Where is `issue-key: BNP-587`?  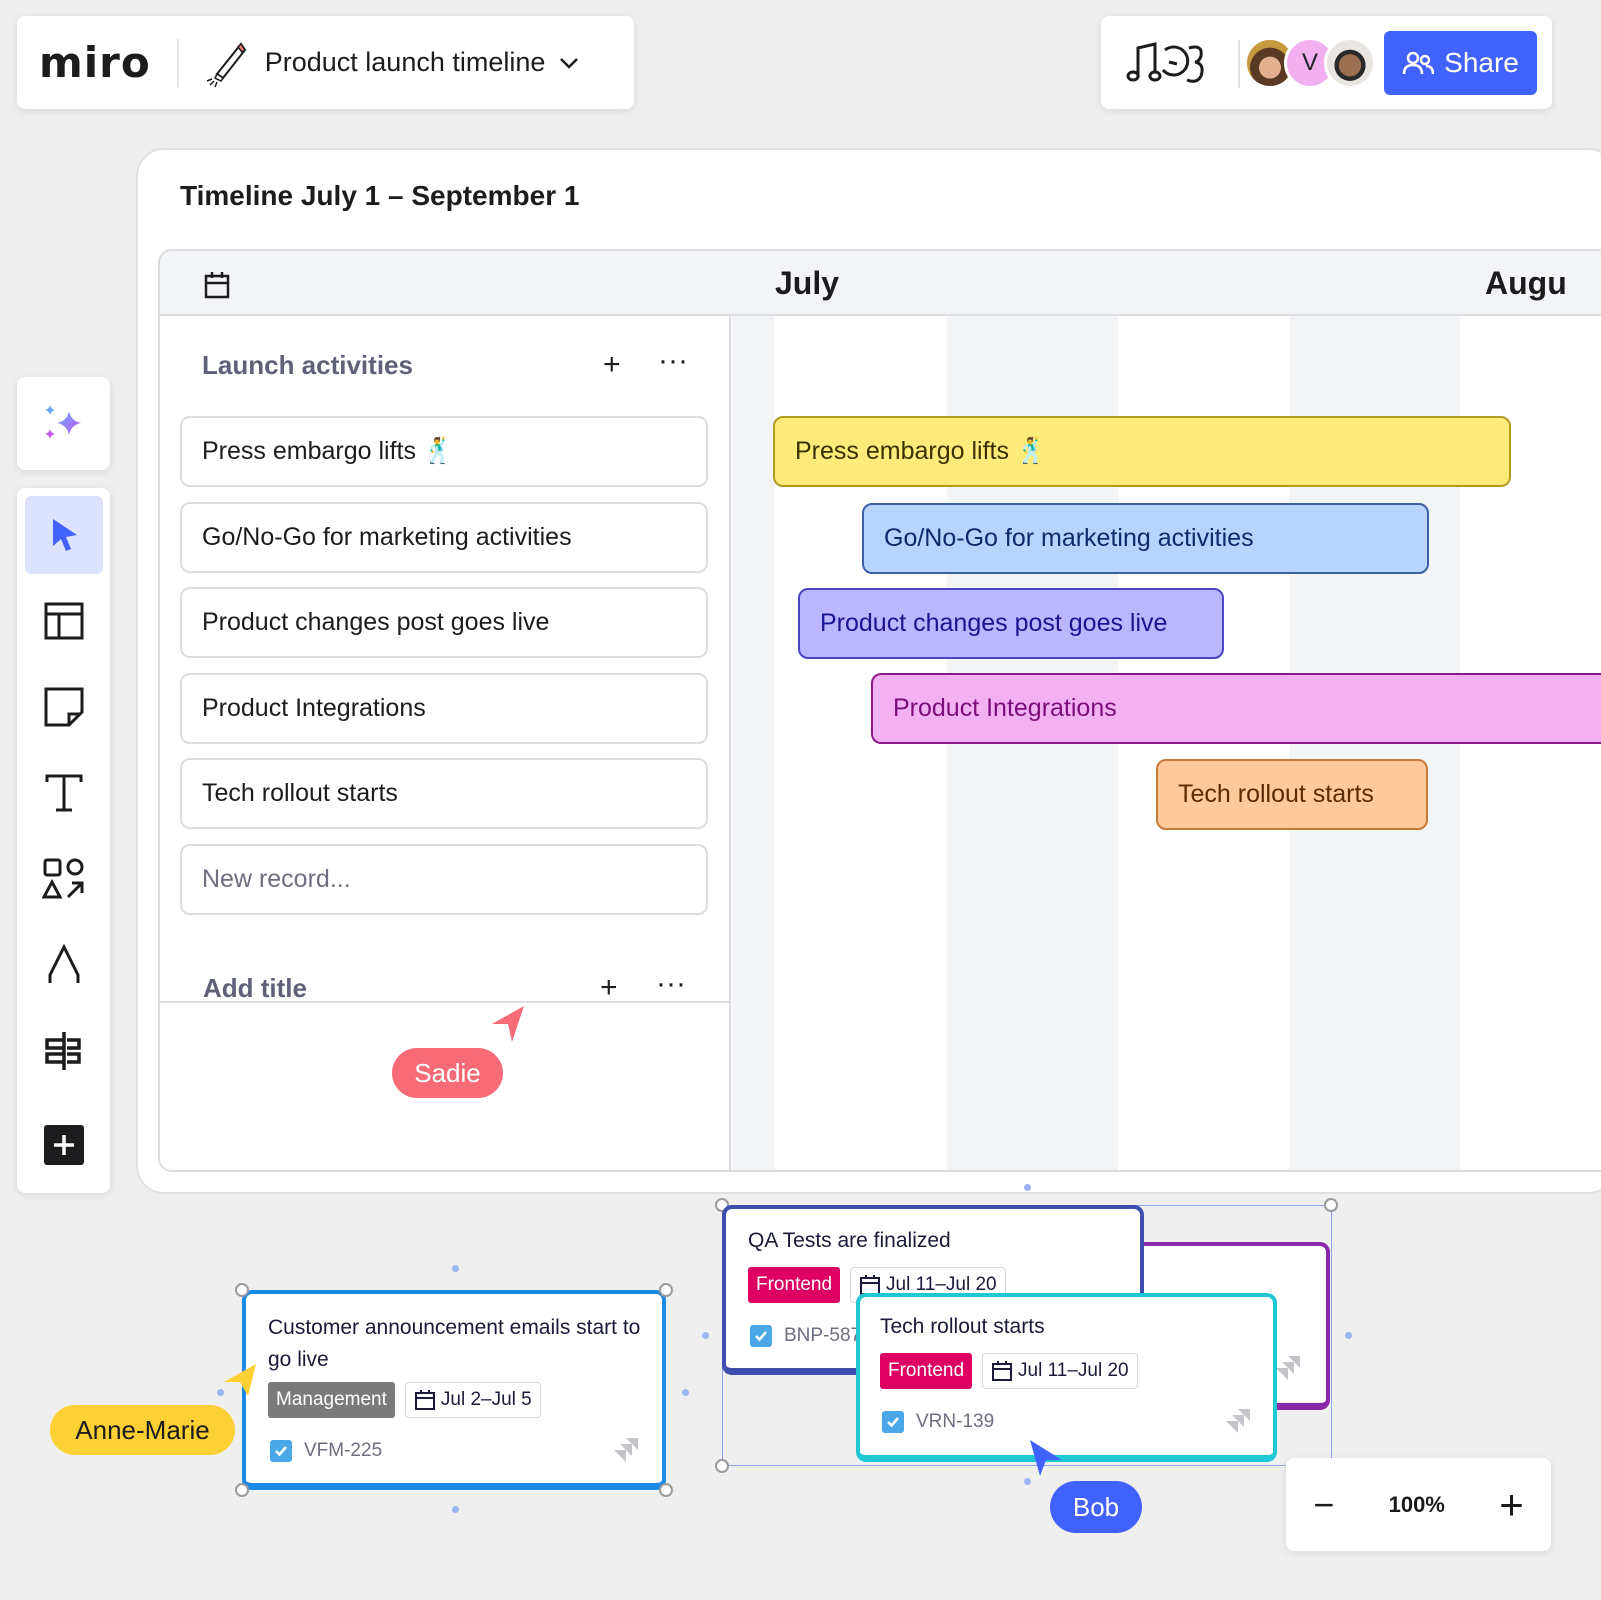 issue-key: BNP-587 is located at coordinates (822, 1336).